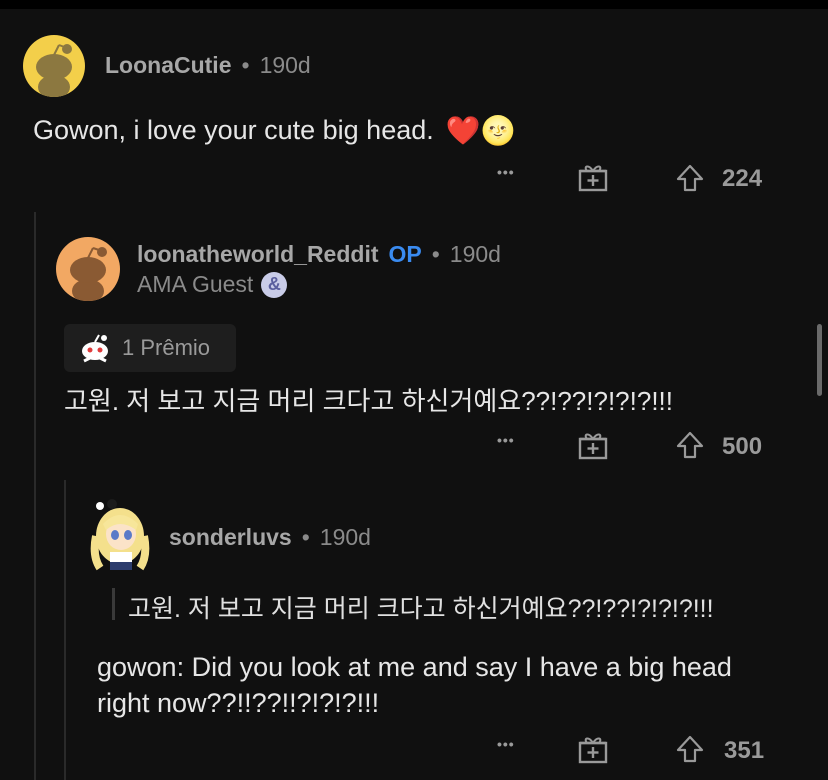  Describe the element at coordinates (742, 178) in the screenshot. I see `upvote-count: 224` at that location.